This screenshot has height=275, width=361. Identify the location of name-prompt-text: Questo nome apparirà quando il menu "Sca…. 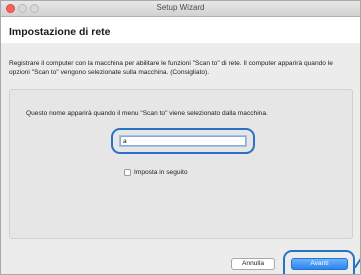
(147, 113).